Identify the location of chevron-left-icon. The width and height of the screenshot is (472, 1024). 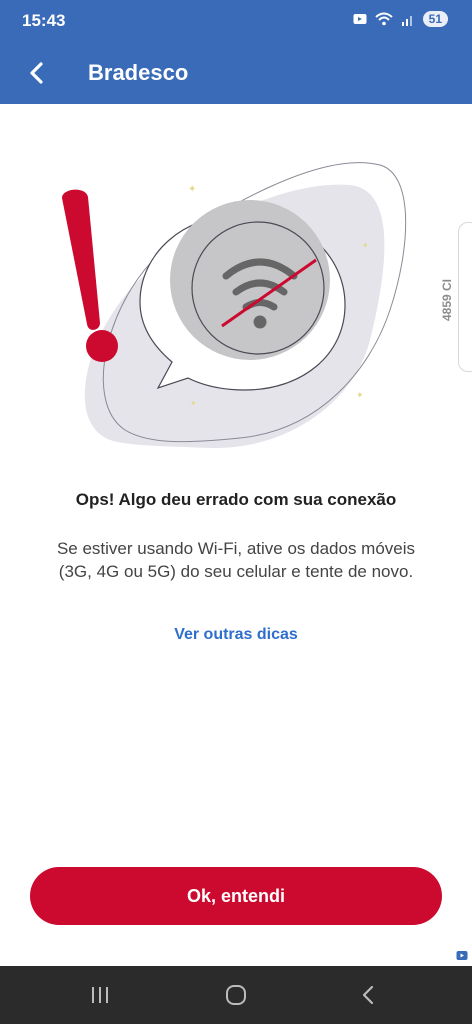
(36, 73).